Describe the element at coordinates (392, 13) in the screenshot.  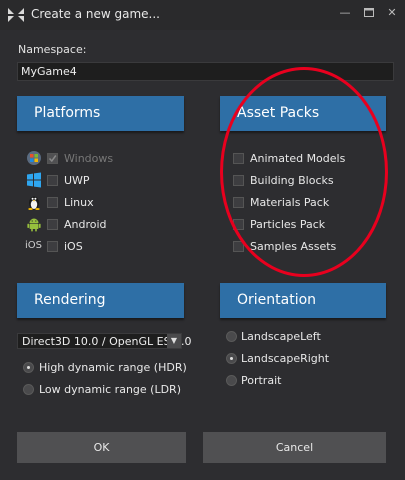
I see `close-icon: ✕` at that location.